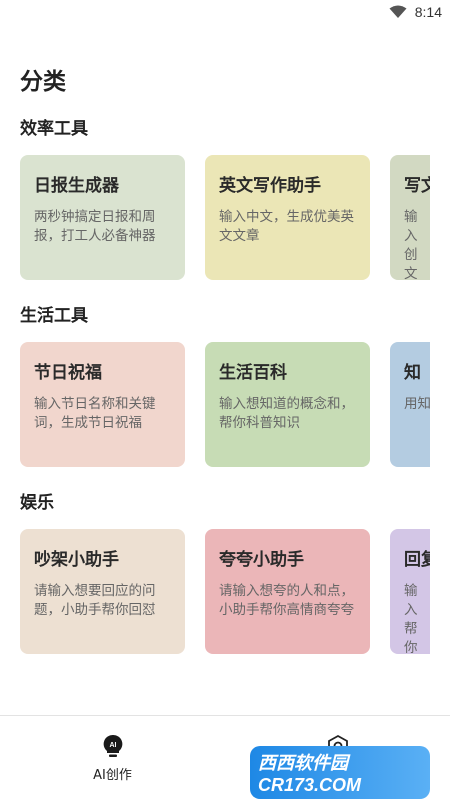  I want to click on tool-card: 吵架小助手 请输入想要回应的问题，小助手帮你回怼, so click(102, 591).